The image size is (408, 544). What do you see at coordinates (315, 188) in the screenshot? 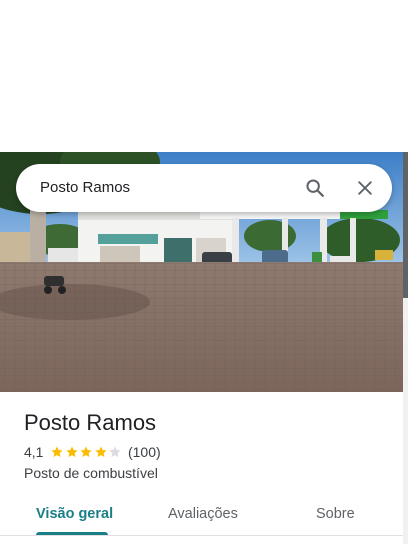
I see `search-icon` at bounding box center [315, 188].